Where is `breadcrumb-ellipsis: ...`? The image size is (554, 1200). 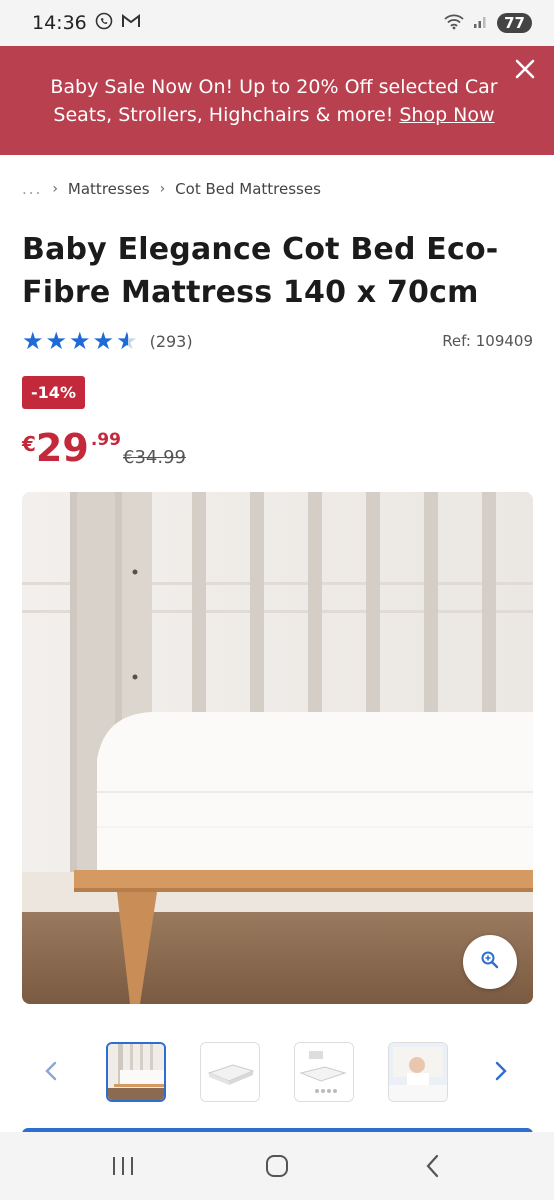 breadcrumb-ellipsis: ... is located at coordinates (32, 189).